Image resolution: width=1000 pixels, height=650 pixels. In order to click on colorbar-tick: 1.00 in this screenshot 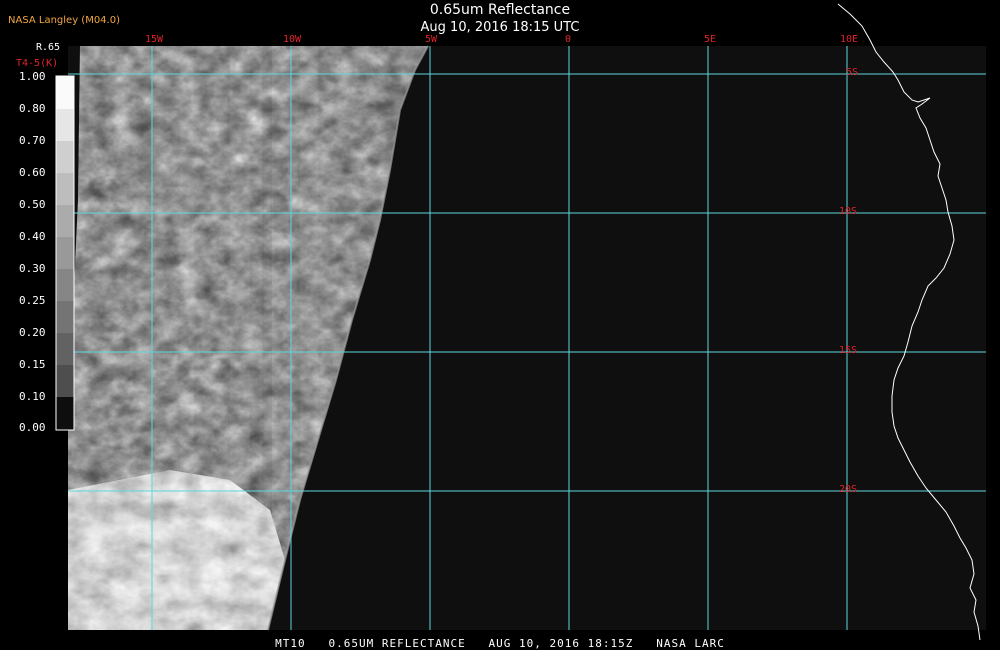, I will do `click(32, 76)`.